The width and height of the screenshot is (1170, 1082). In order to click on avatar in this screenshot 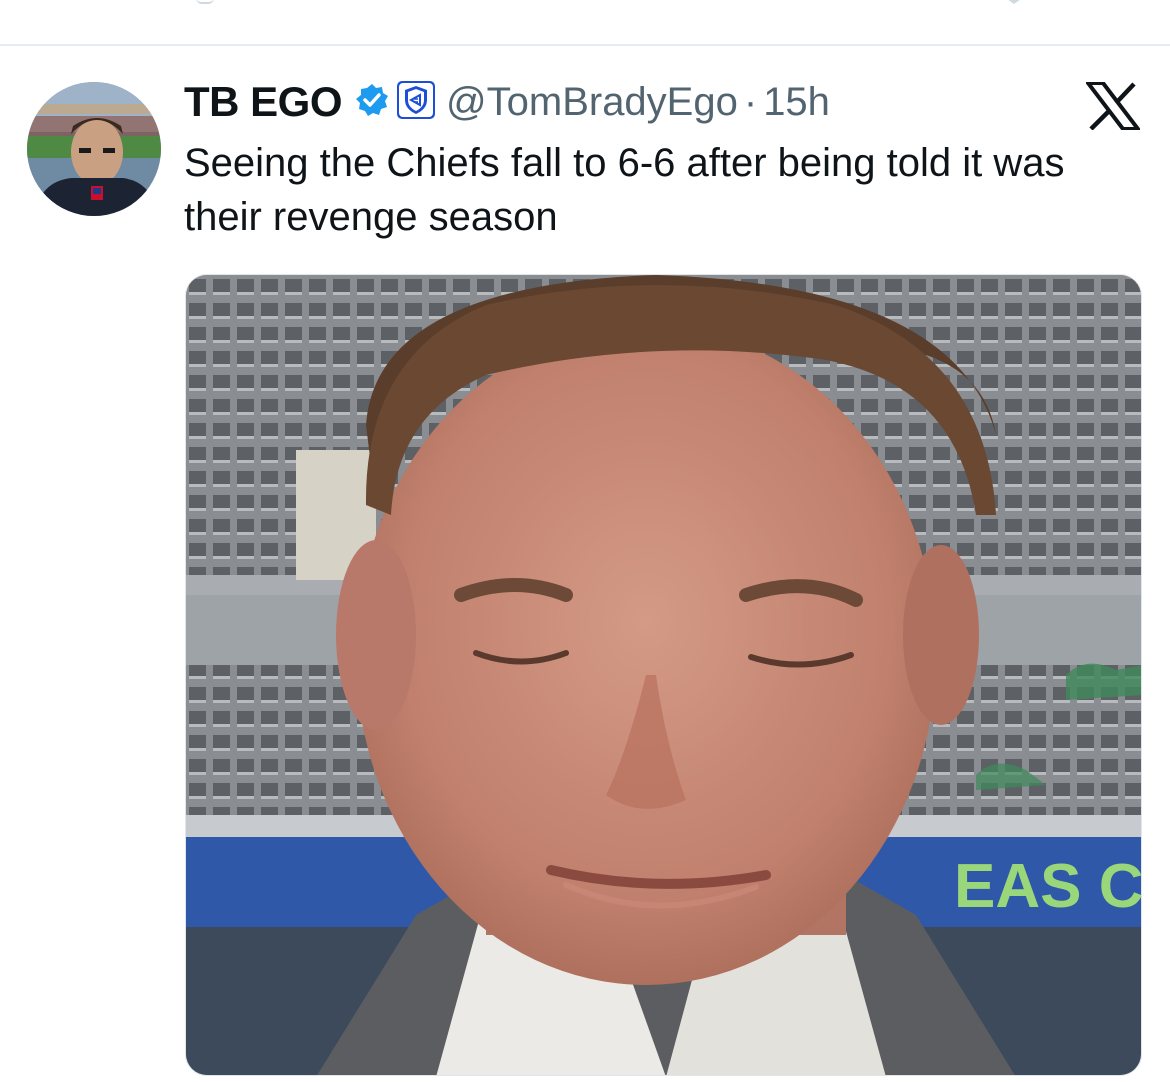, I will do `click(94, 149)`.